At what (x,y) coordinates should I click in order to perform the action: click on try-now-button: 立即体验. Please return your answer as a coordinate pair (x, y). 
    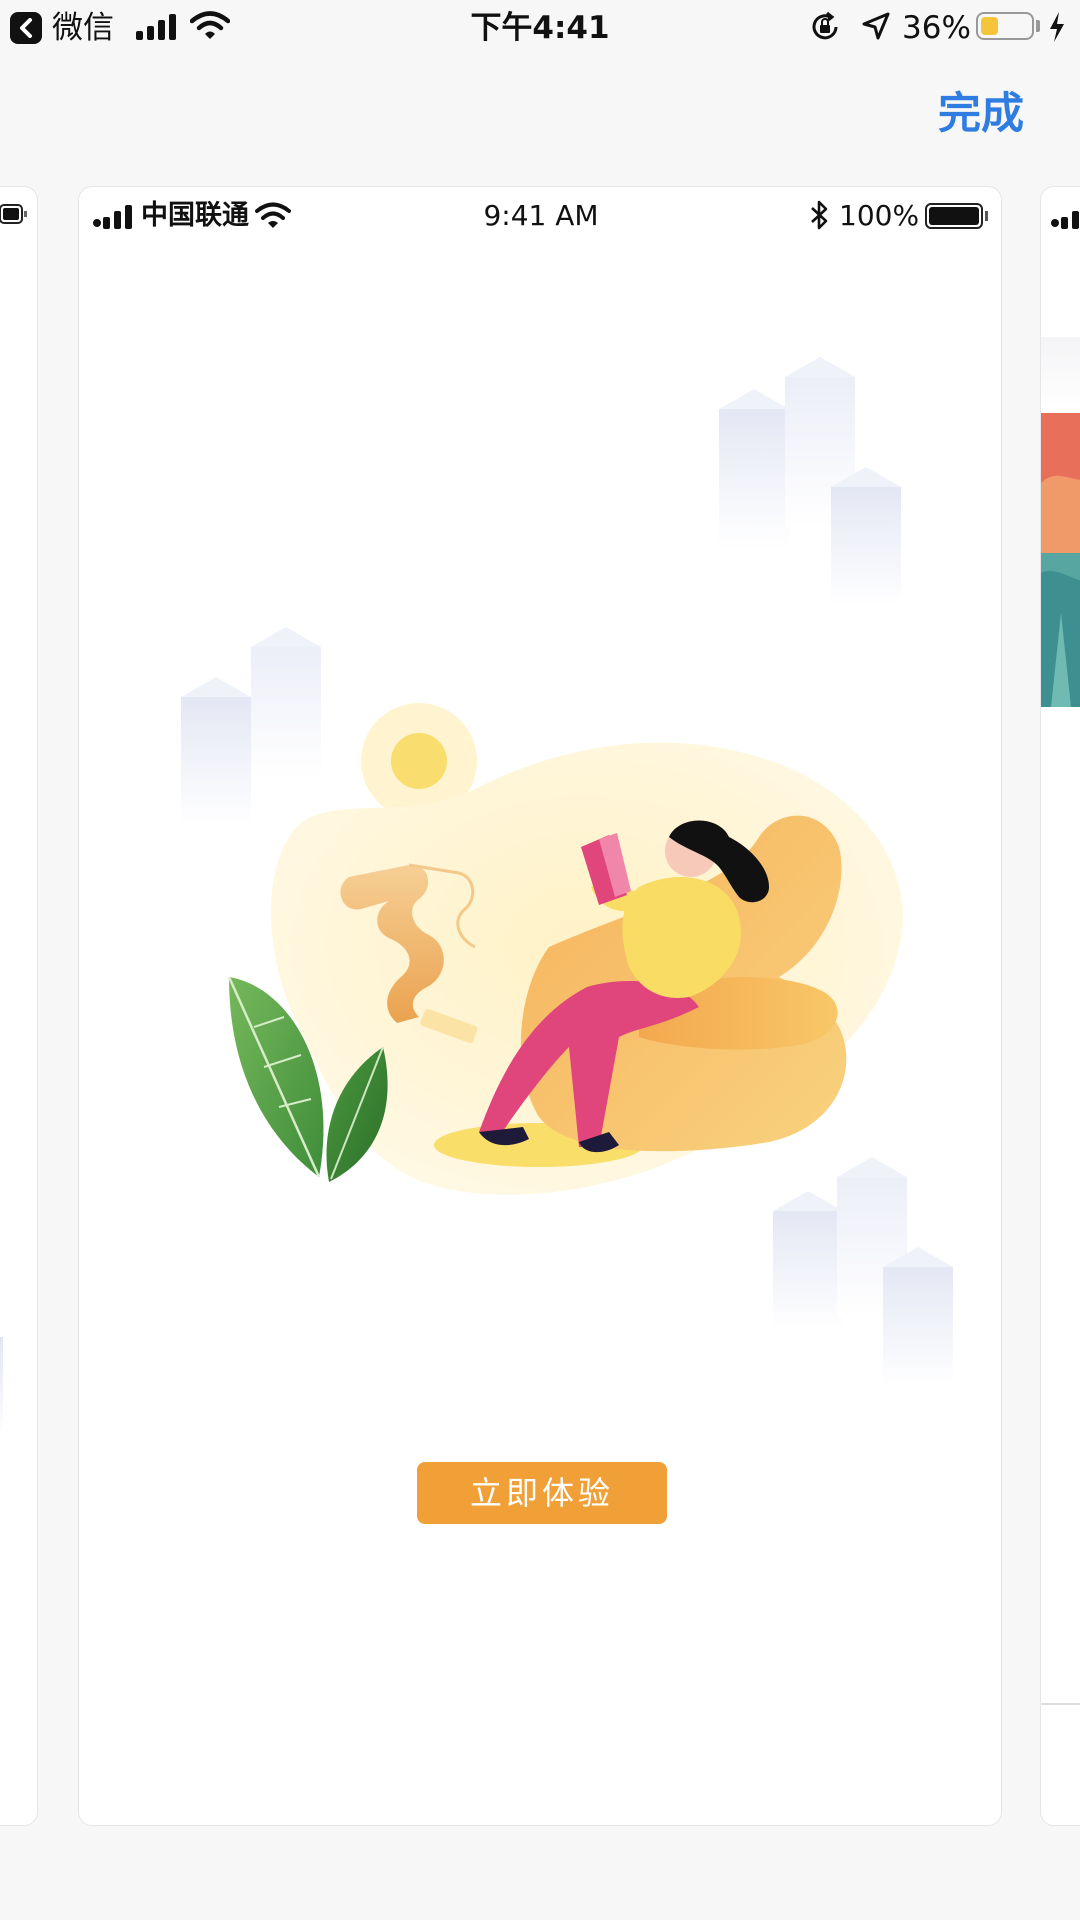
    Looking at the image, I should click on (542, 1493).